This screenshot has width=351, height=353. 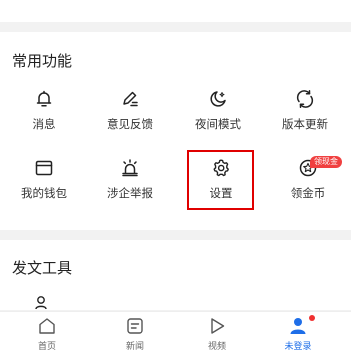 I want to click on tab-label: 新闻, so click(x=134, y=347).